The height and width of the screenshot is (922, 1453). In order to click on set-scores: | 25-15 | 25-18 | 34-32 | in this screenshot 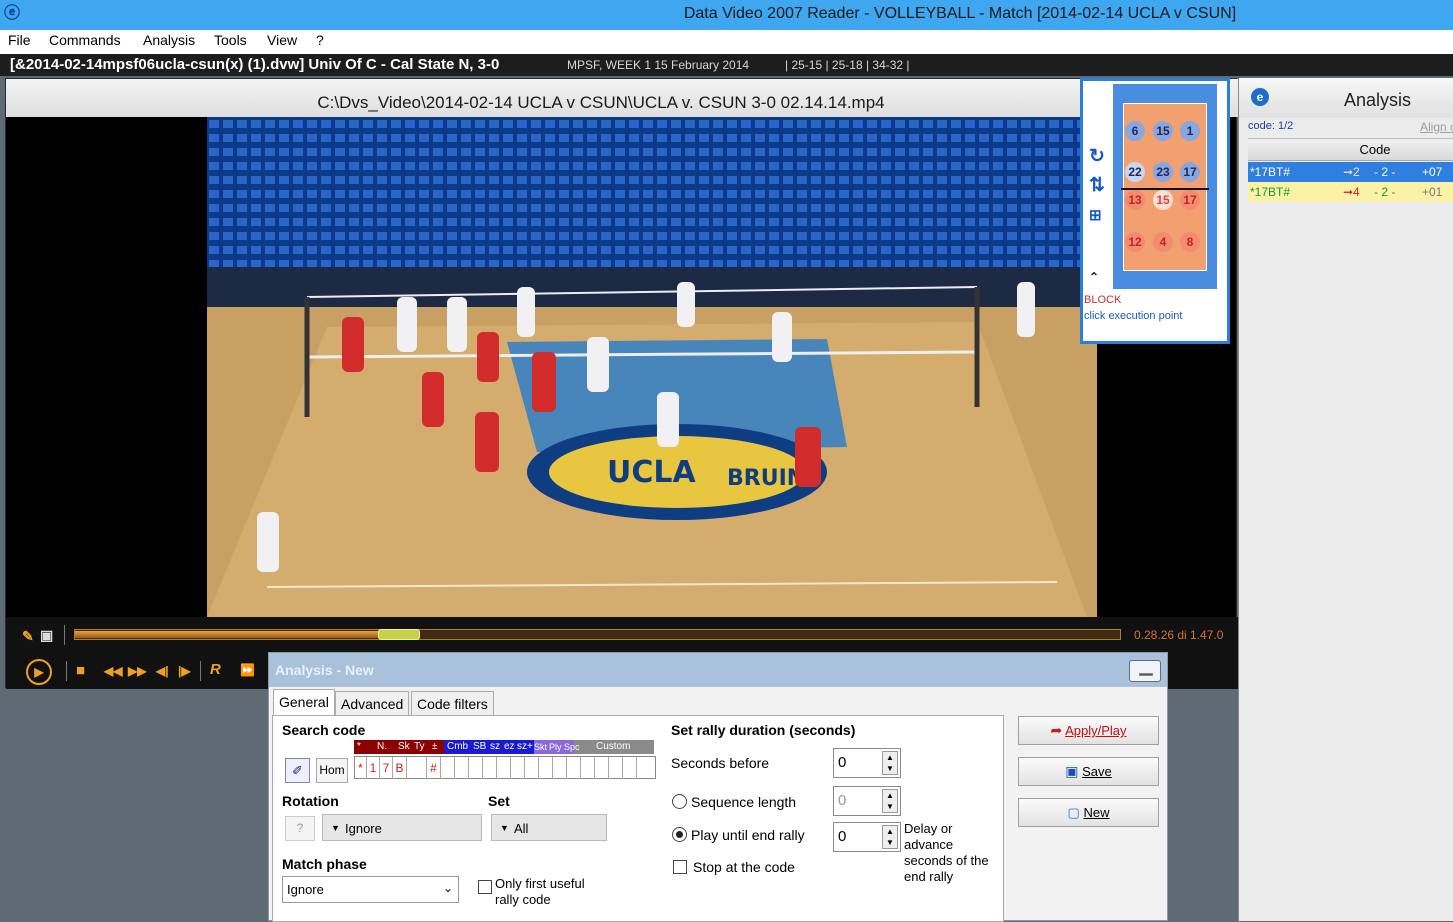, I will do `click(847, 65)`.